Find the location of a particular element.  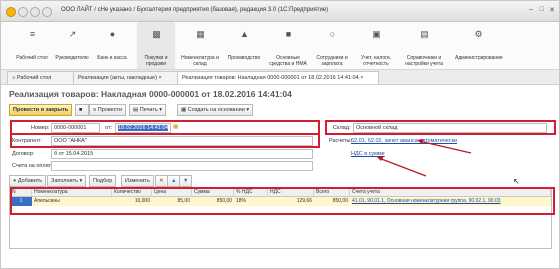

box-icon: ▦ is located at coordinates (200, 34).